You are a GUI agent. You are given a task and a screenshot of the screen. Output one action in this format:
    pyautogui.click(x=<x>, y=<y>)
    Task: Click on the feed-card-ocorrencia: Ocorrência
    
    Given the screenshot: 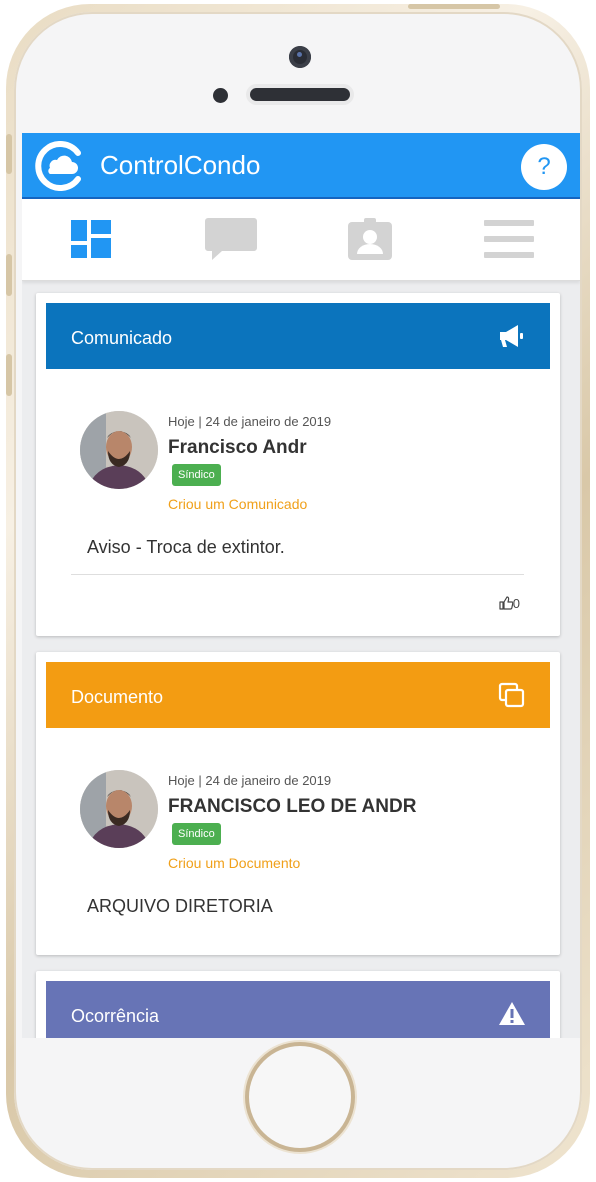 What is the action you would take?
    pyautogui.click(x=298, y=1004)
    